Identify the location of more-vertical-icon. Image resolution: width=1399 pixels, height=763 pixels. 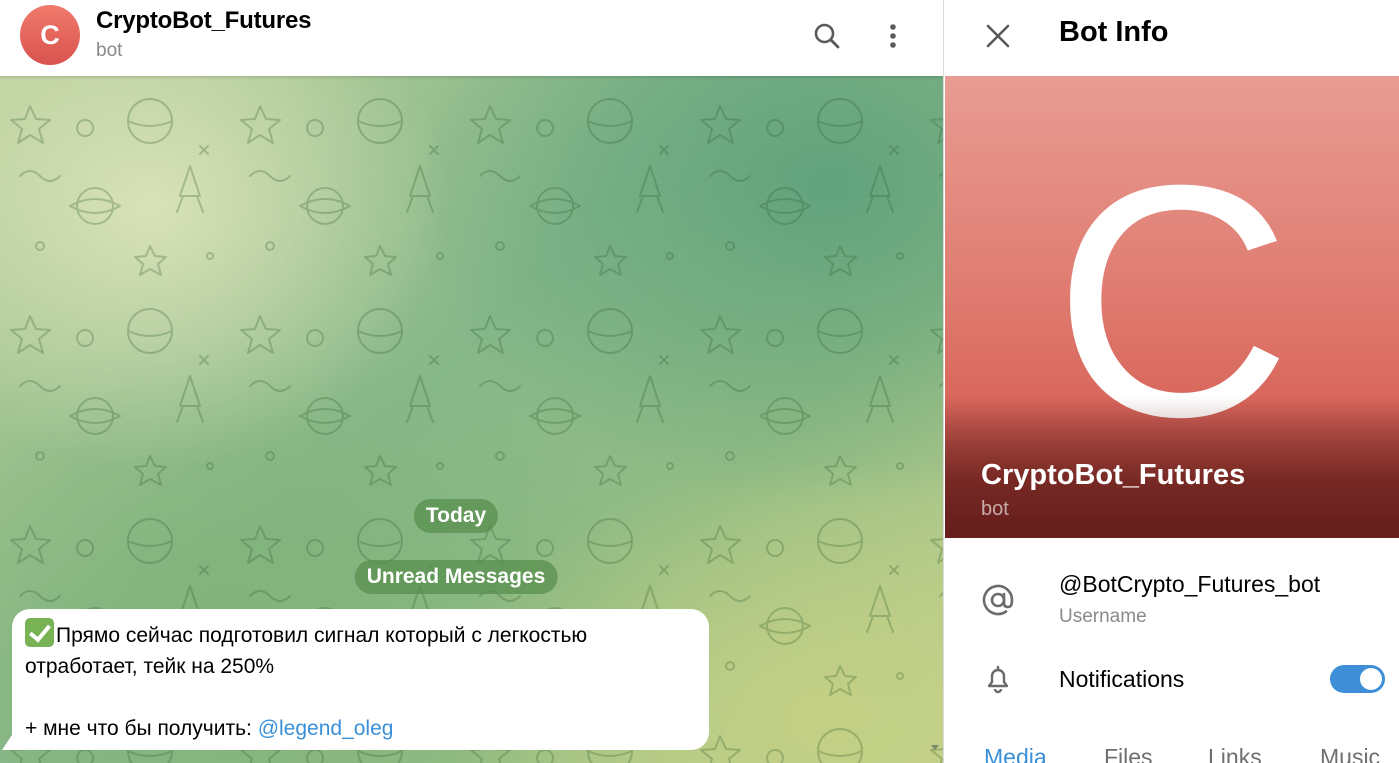
(893, 36).